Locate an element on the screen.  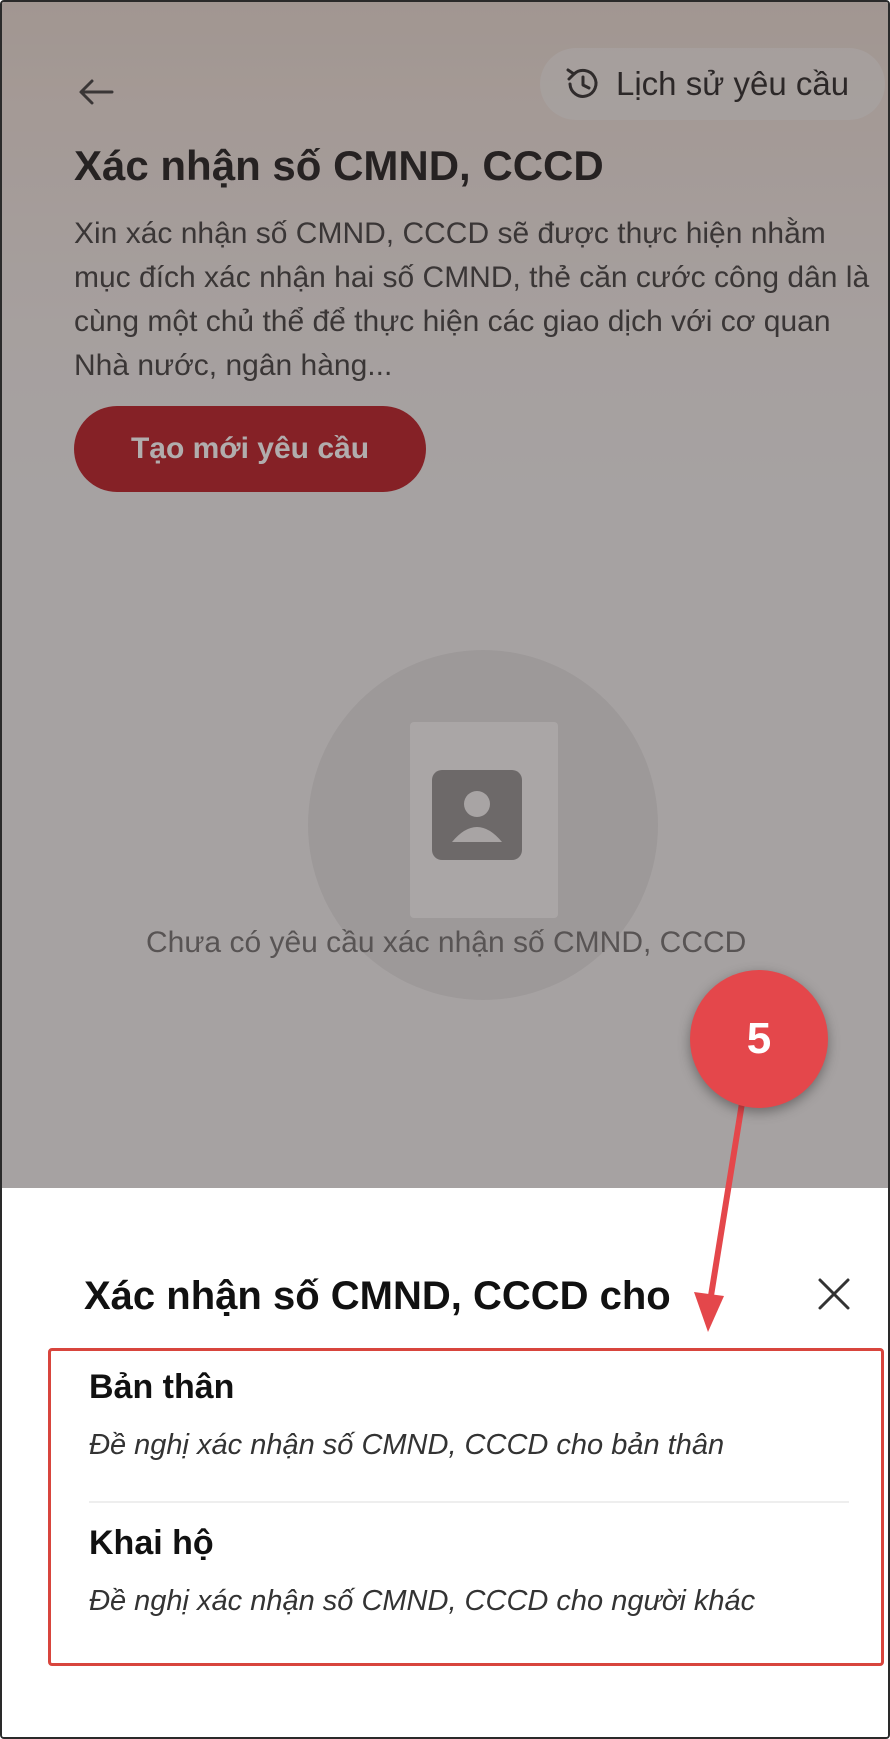
sheet-title: Xác nhận số CMND, CCCD cho is located at coordinates (377, 1296).